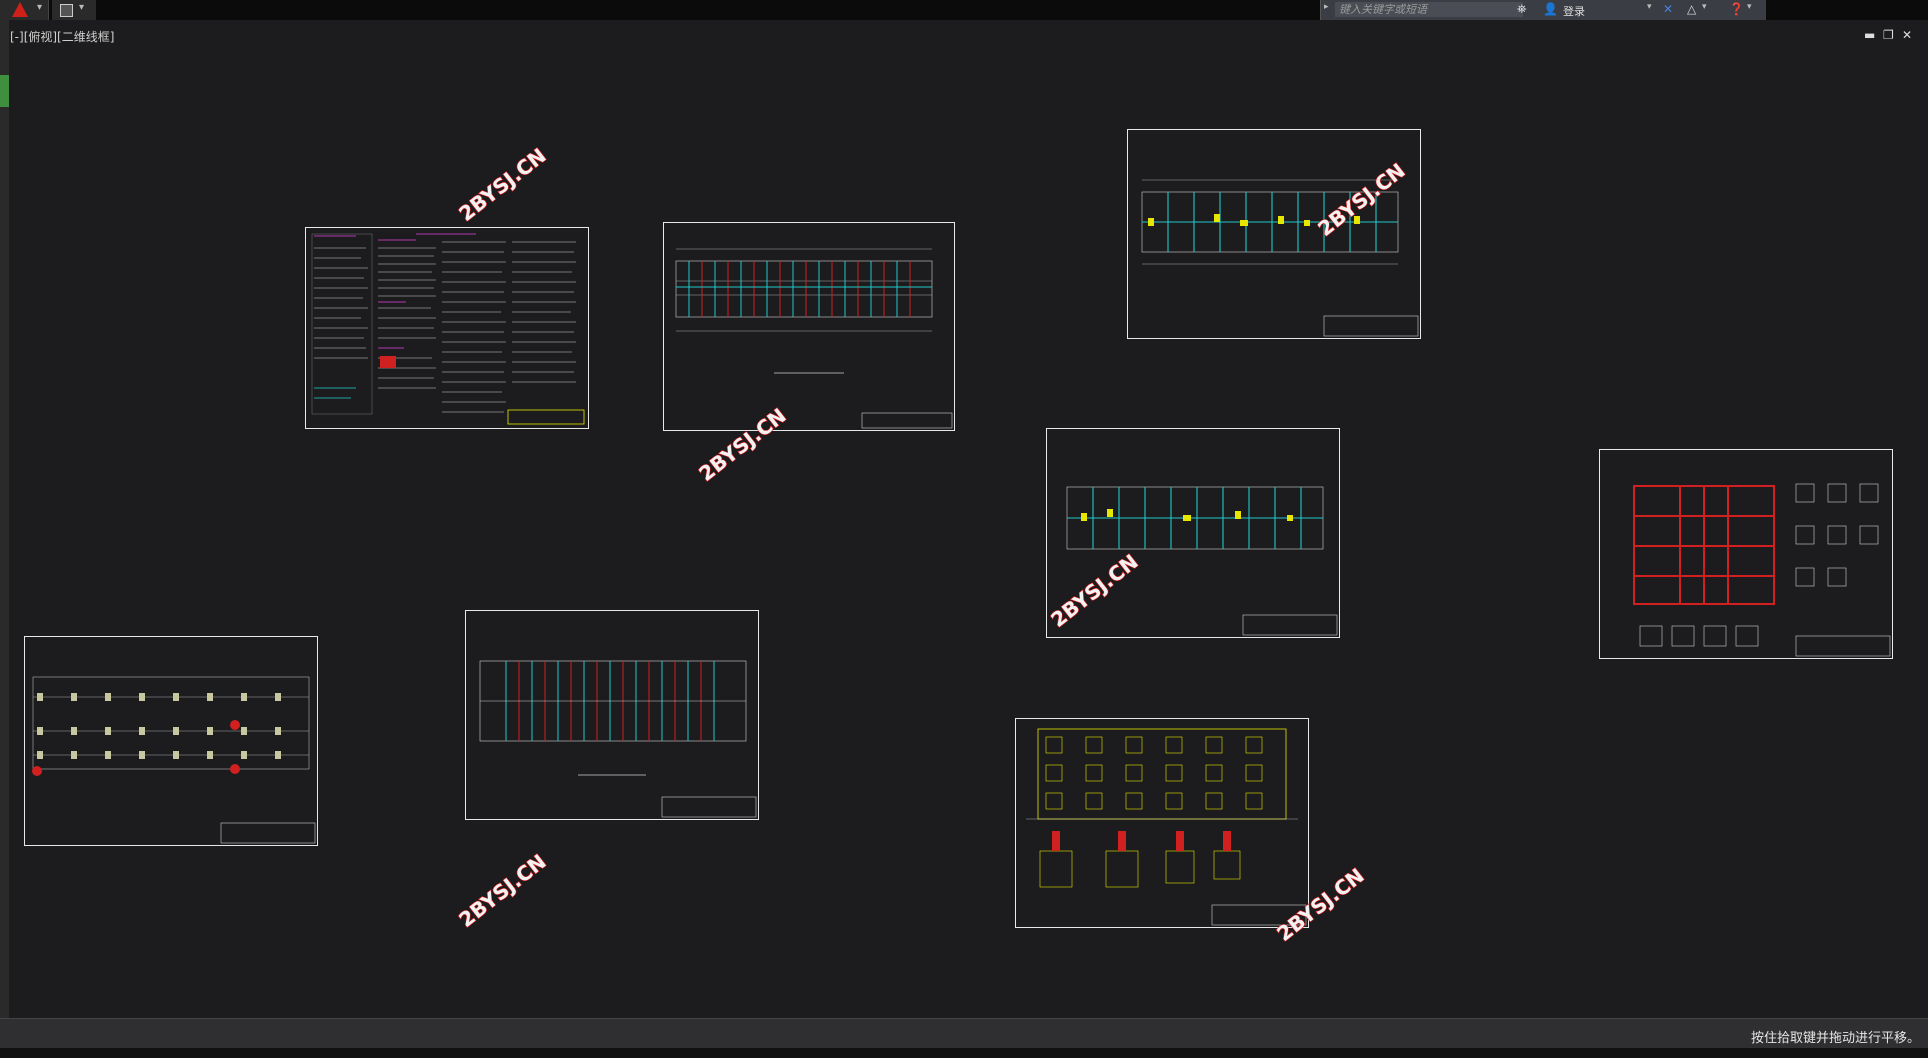 This screenshot has width=1928, height=1058. Describe the element at coordinates (814, 338) in the screenshot. I see `floor-plan-a-drawing` at that location.